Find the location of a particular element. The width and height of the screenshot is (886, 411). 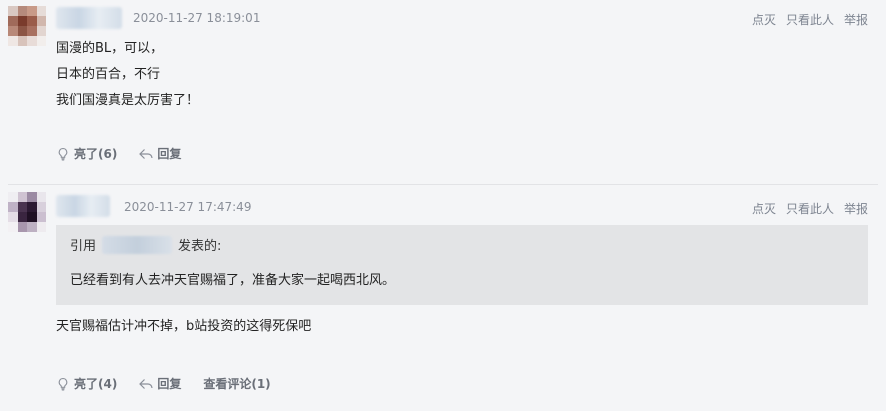

view-comments-label: 查看评论(1) is located at coordinates (237, 384).